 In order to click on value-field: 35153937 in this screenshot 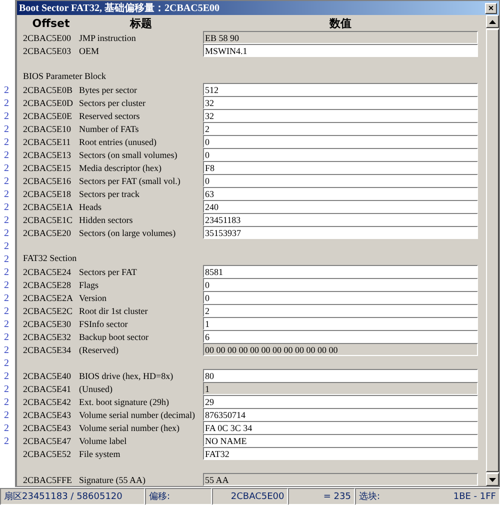, I will do `click(340, 232)`.